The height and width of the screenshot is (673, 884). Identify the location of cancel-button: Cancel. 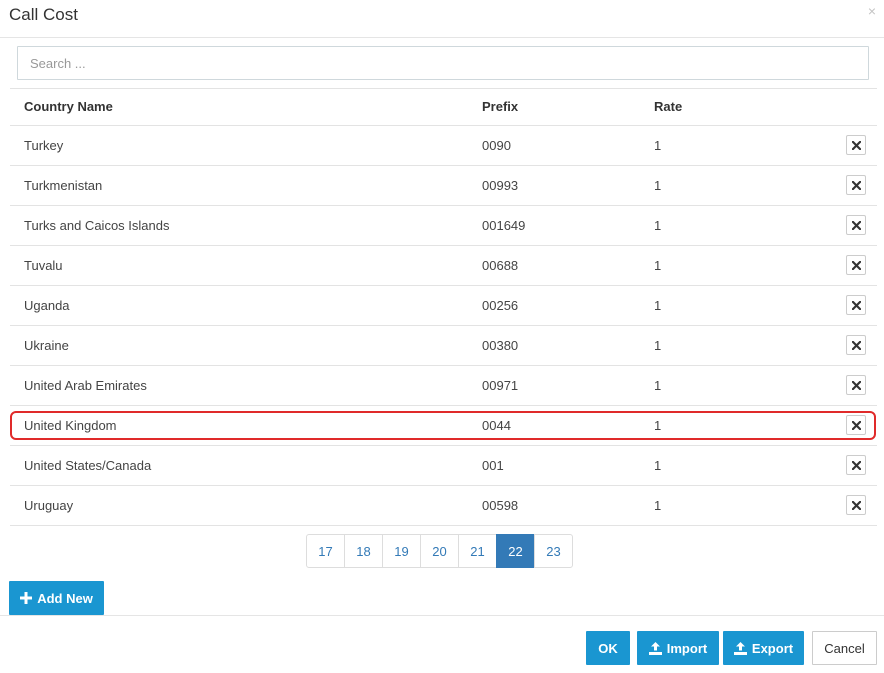
(844, 648).